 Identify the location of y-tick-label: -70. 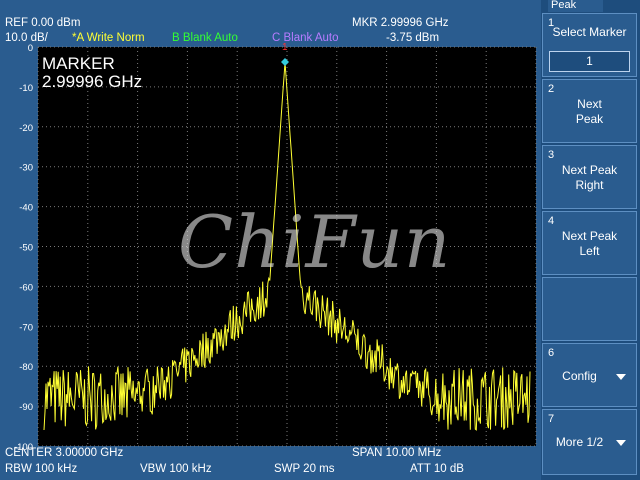
(26, 327).